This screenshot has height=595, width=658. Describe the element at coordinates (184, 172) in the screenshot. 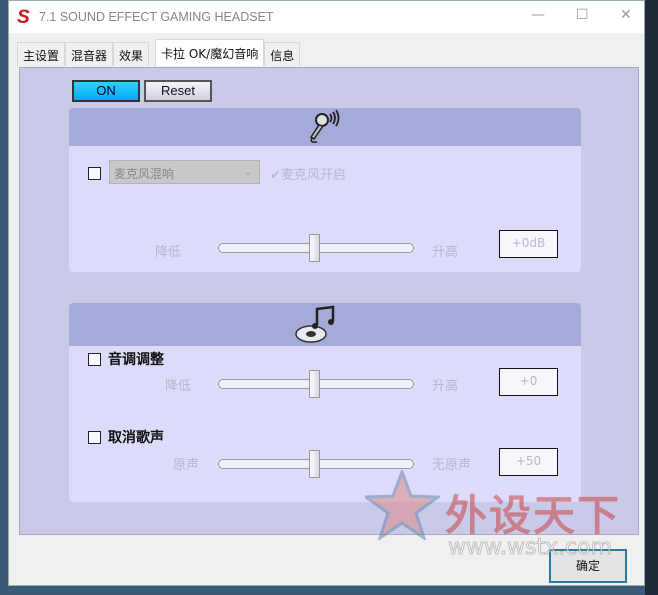

I see `mic-effect-dropdown: 麦克风混响 ⌄` at that location.